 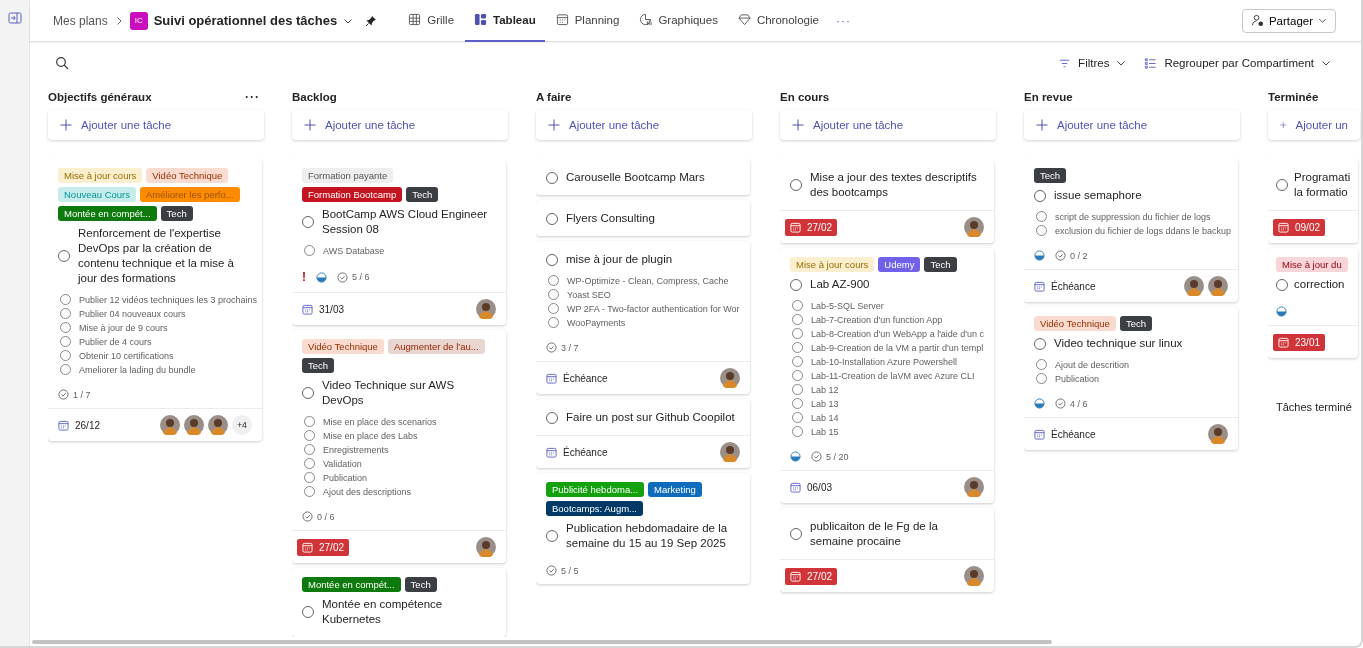 I want to click on task-card: Carouselle Bootcamp Mars, so click(x=643, y=177).